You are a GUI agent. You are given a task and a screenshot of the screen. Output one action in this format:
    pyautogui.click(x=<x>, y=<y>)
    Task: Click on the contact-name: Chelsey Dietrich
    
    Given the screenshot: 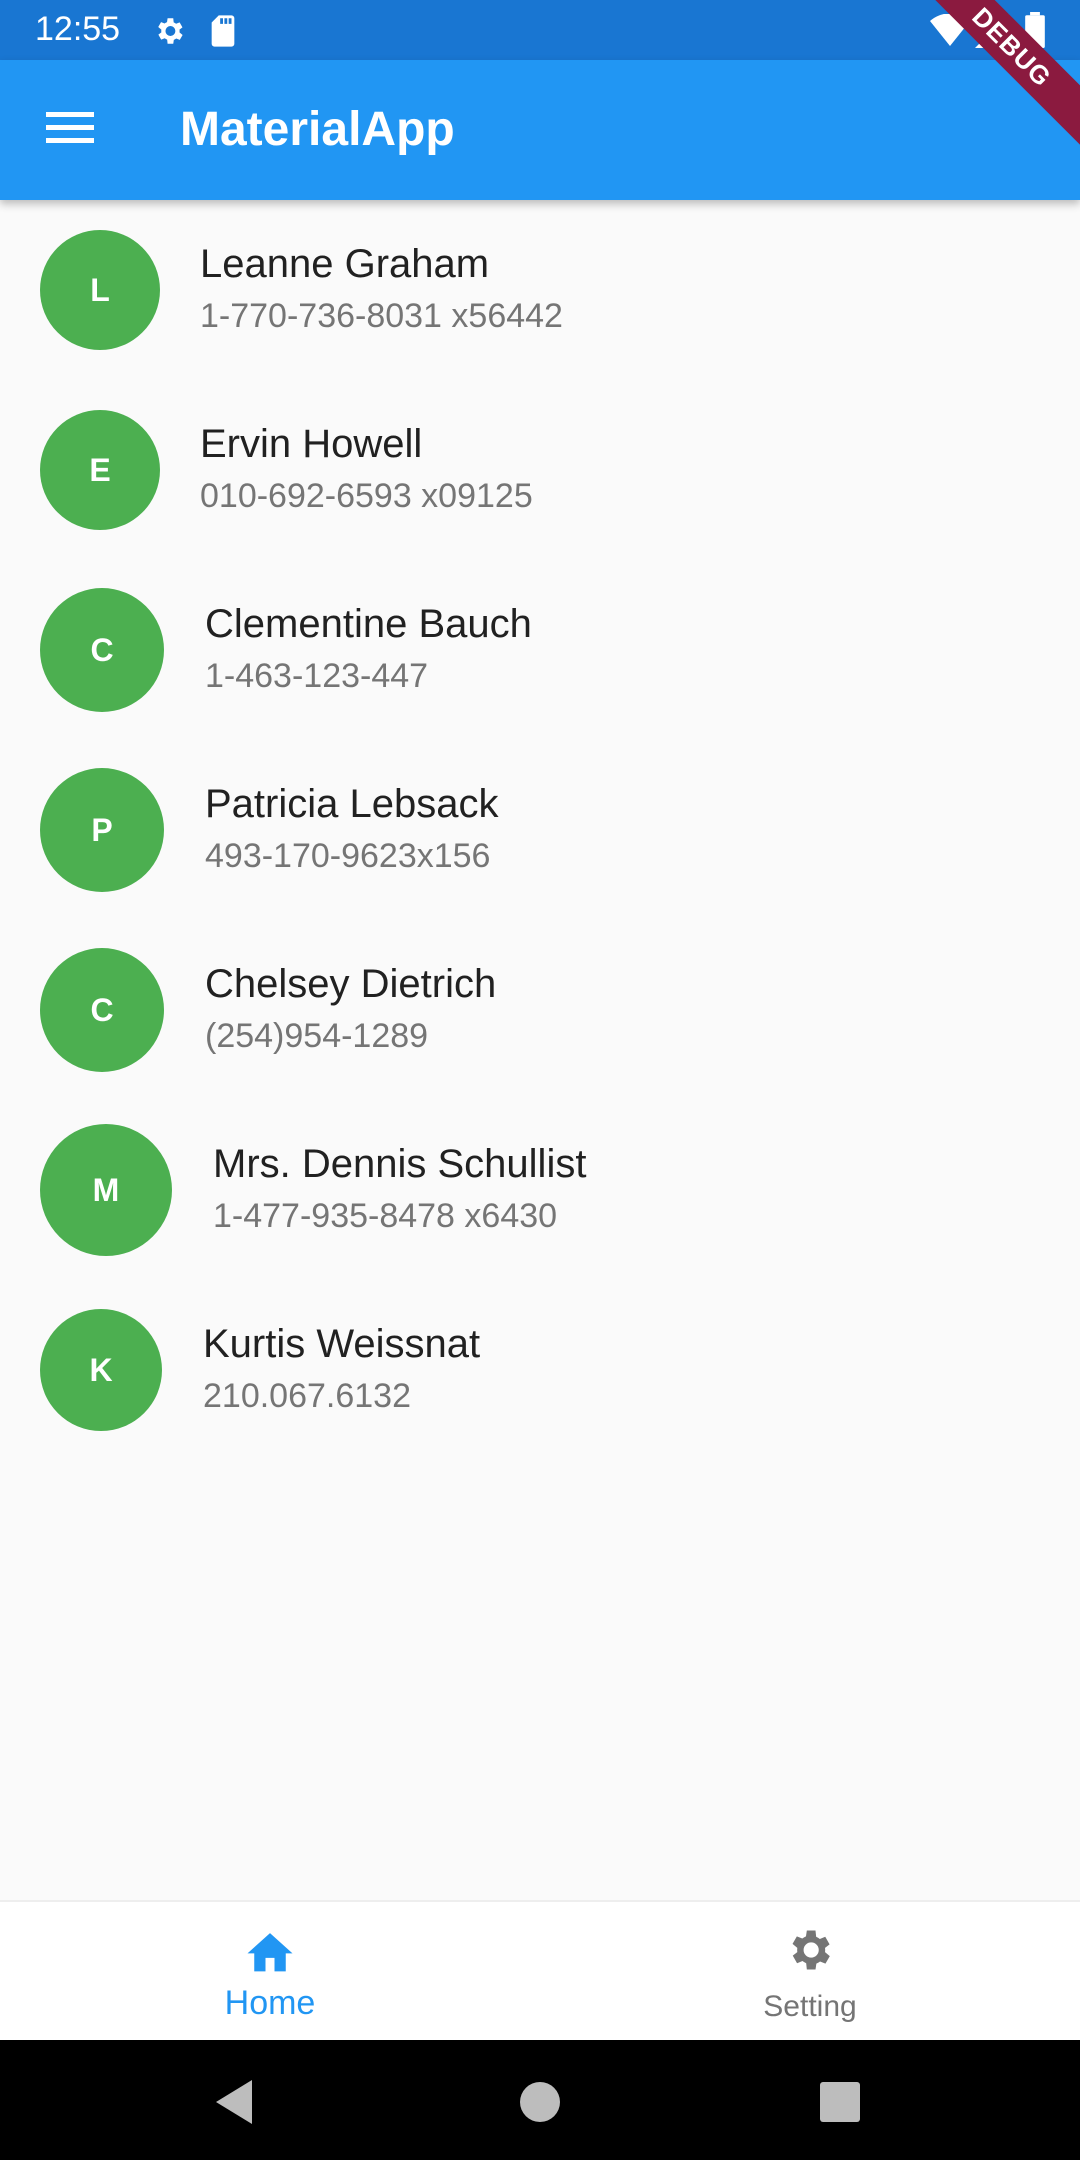 What is the action you would take?
    pyautogui.click(x=351, y=984)
    